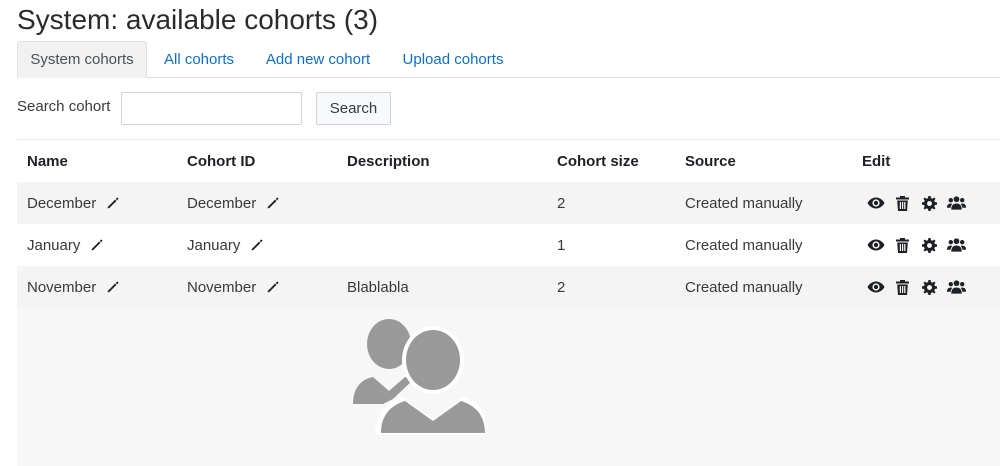  I want to click on cell-description: Blablabla, so click(378, 287).